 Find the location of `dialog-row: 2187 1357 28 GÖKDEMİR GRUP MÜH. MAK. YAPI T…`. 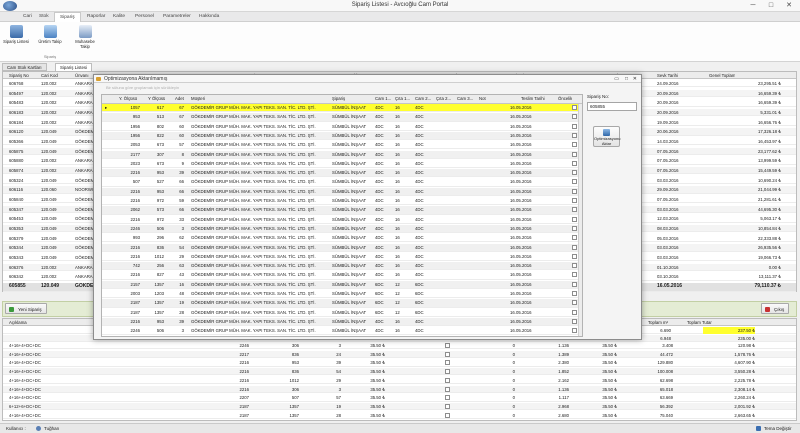

dialog-row: 2187 1357 28 GÖKDEMİR GRUP MÜH. MAK. YAPI T… is located at coordinates (341, 312).